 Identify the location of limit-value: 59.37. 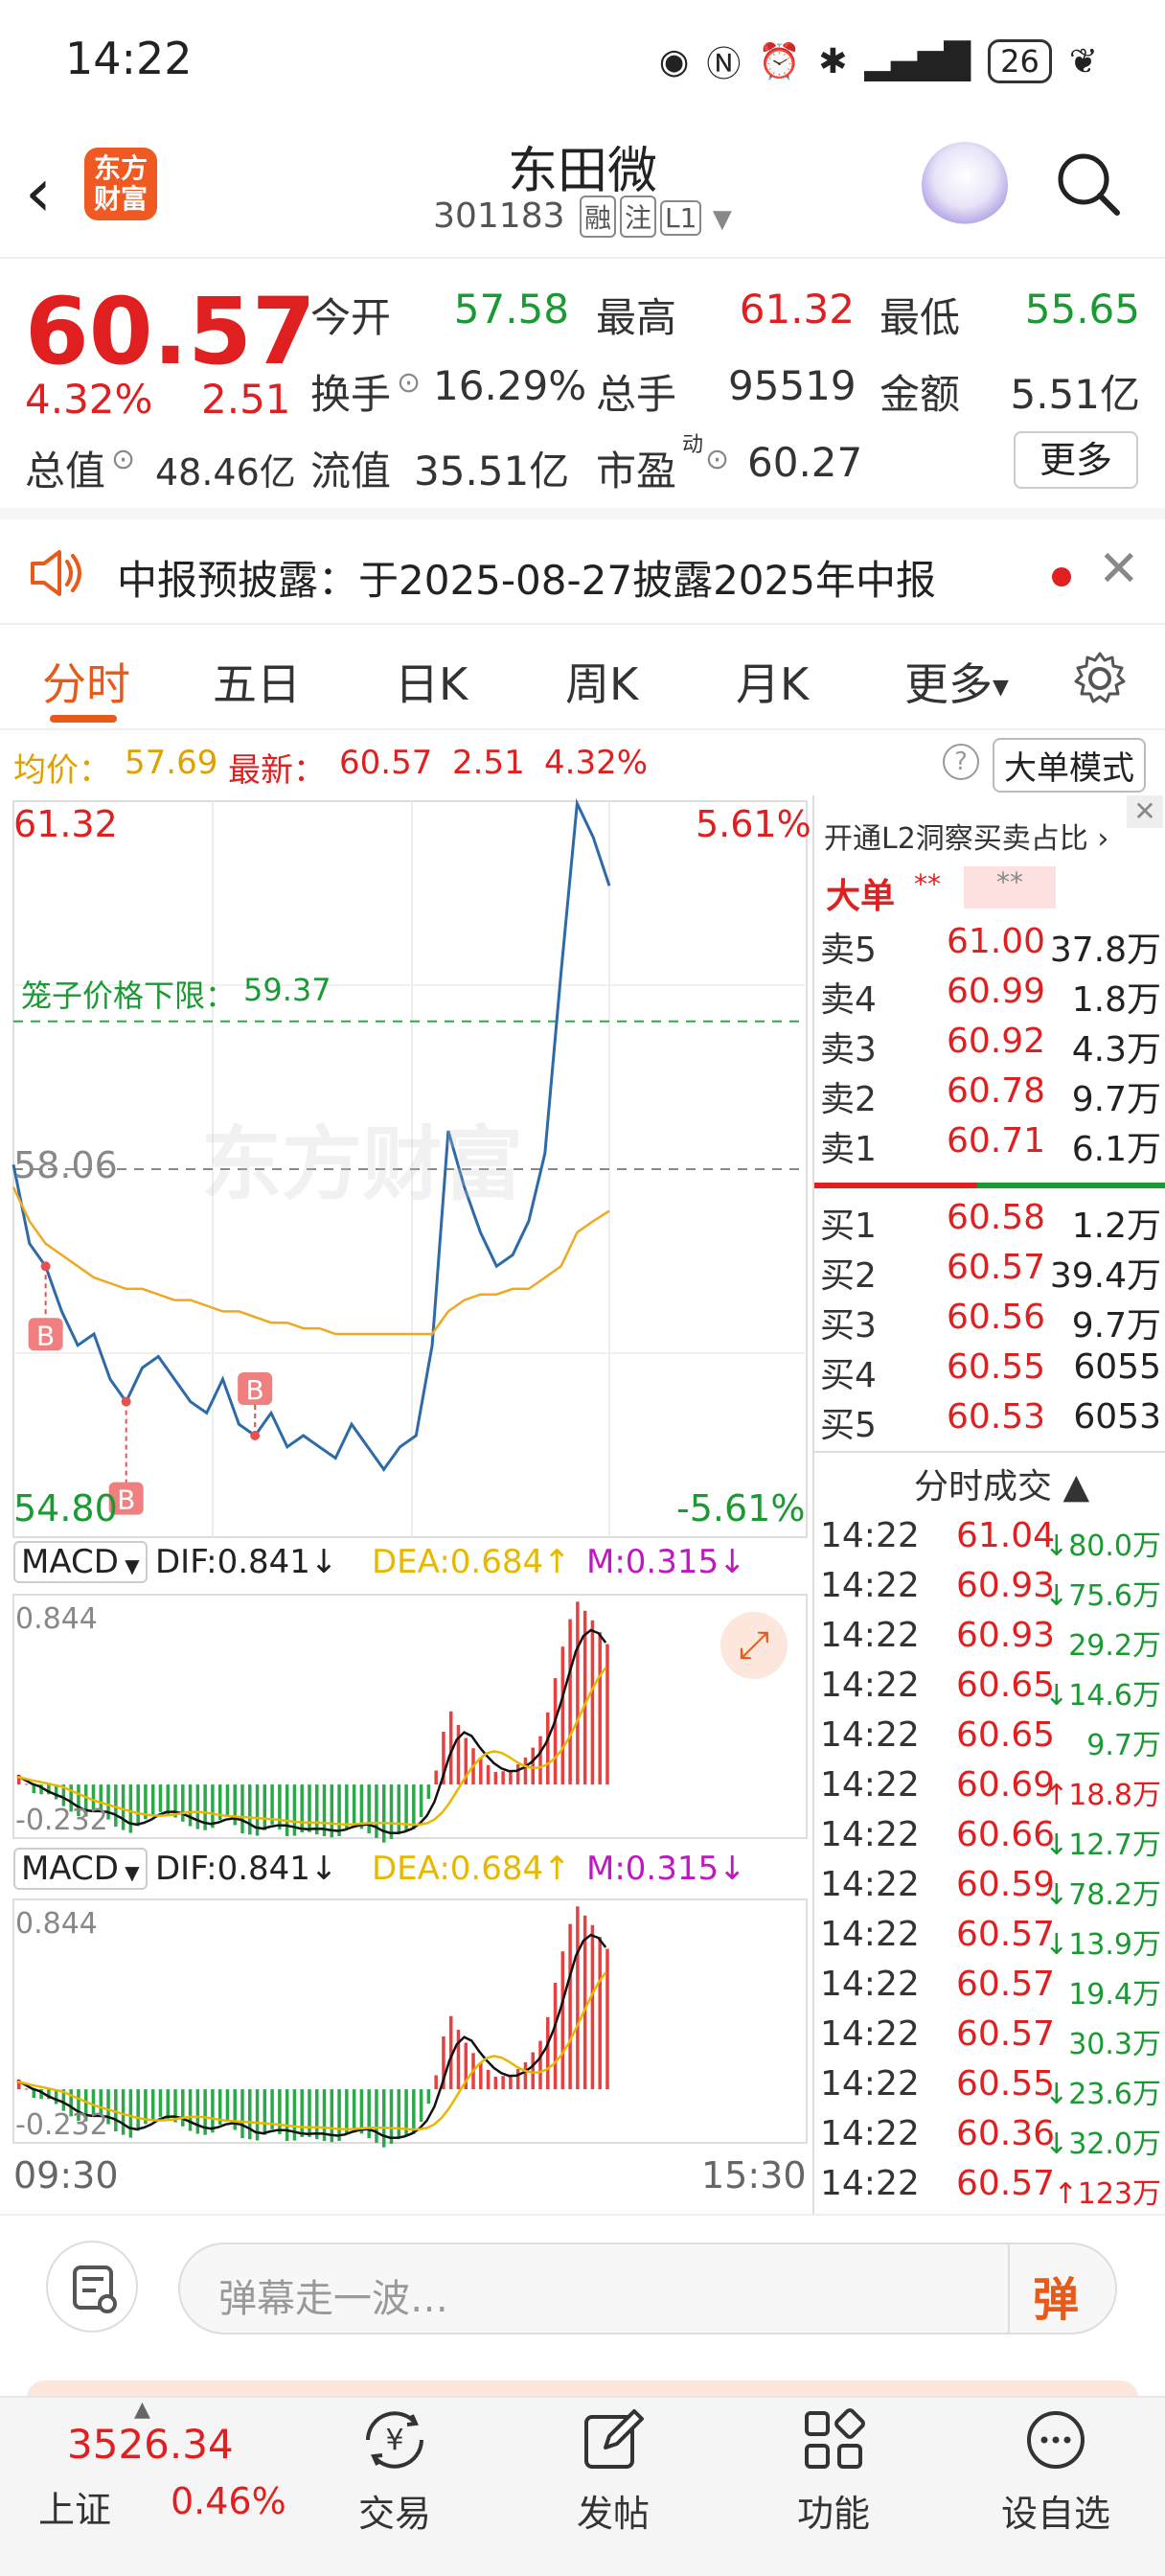
(287, 990).